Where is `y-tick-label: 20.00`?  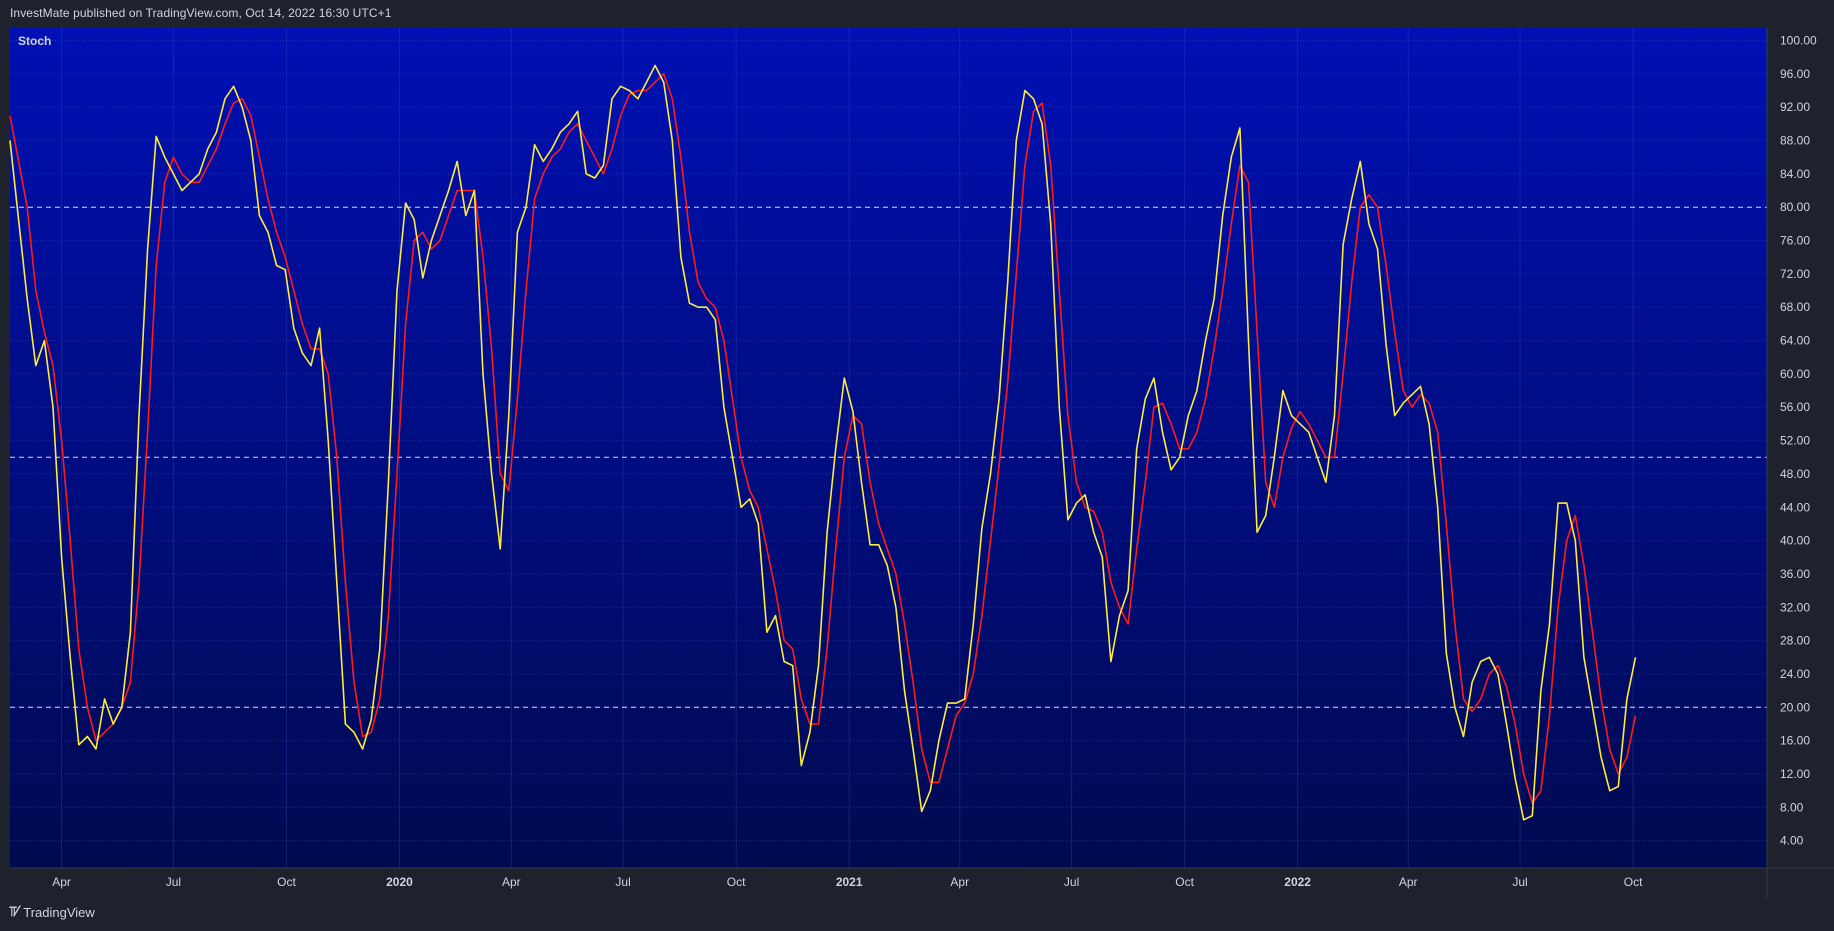
y-tick-label: 20.00 is located at coordinates (1795, 707).